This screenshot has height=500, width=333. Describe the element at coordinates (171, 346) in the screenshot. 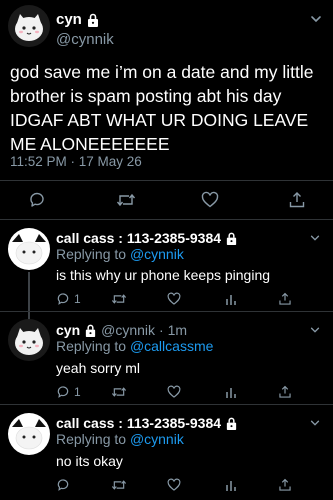

I see `mention-link: @callcassme` at that location.